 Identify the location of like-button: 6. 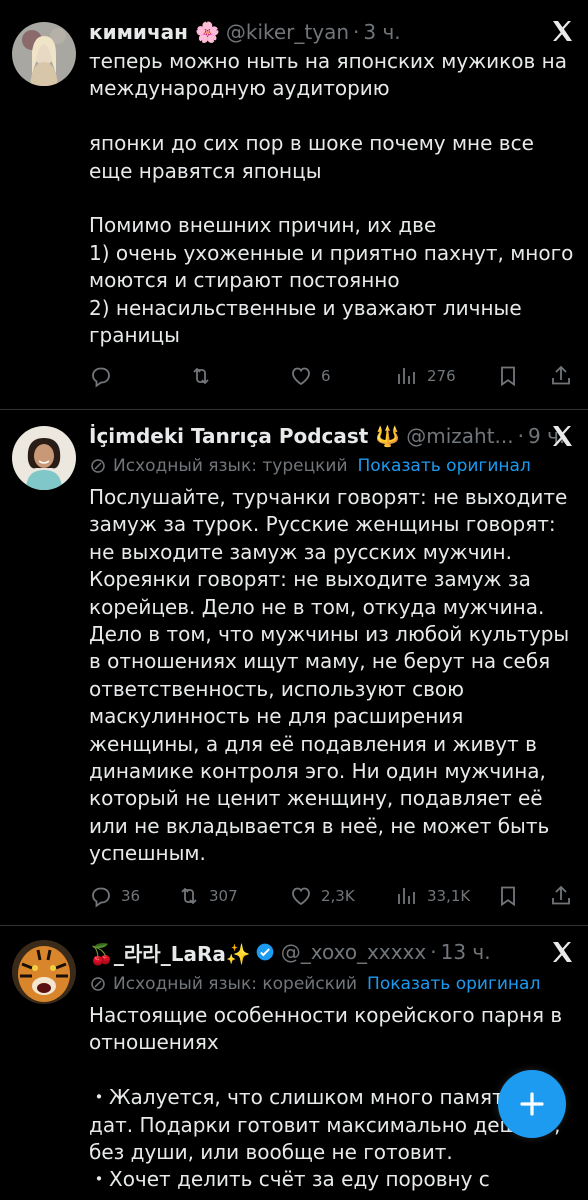
(310, 376).